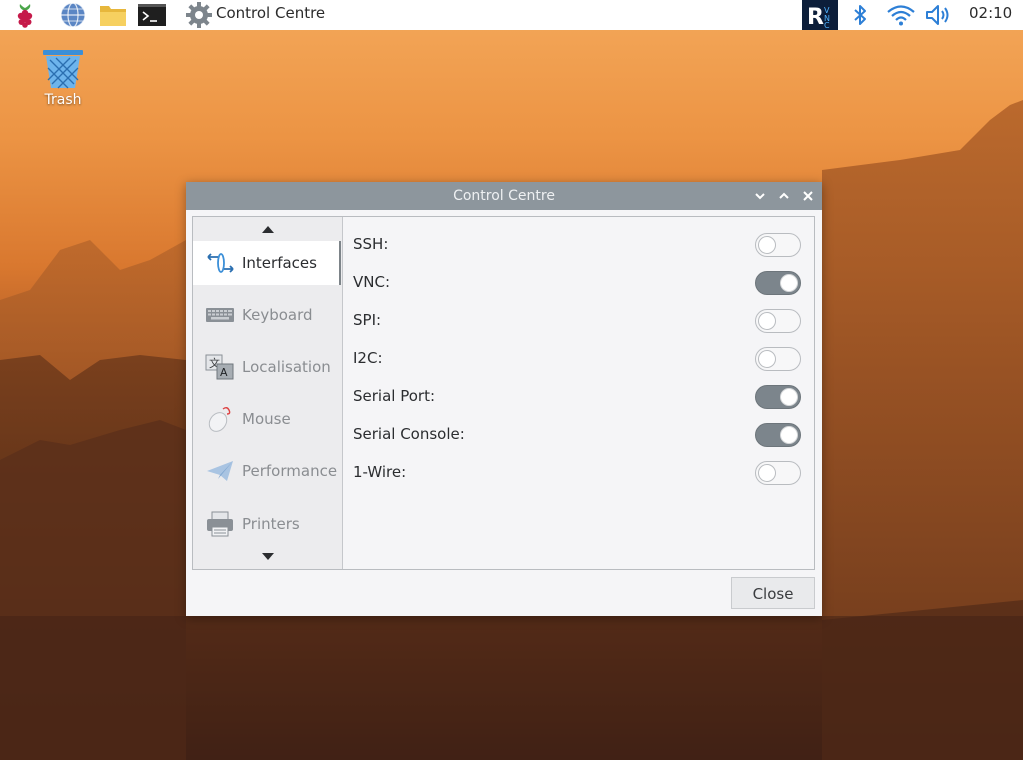 This screenshot has height=760, width=1023. What do you see at coordinates (815, 17) in the screenshot?
I see `svg-text: R` at bounding box center [815, 17].